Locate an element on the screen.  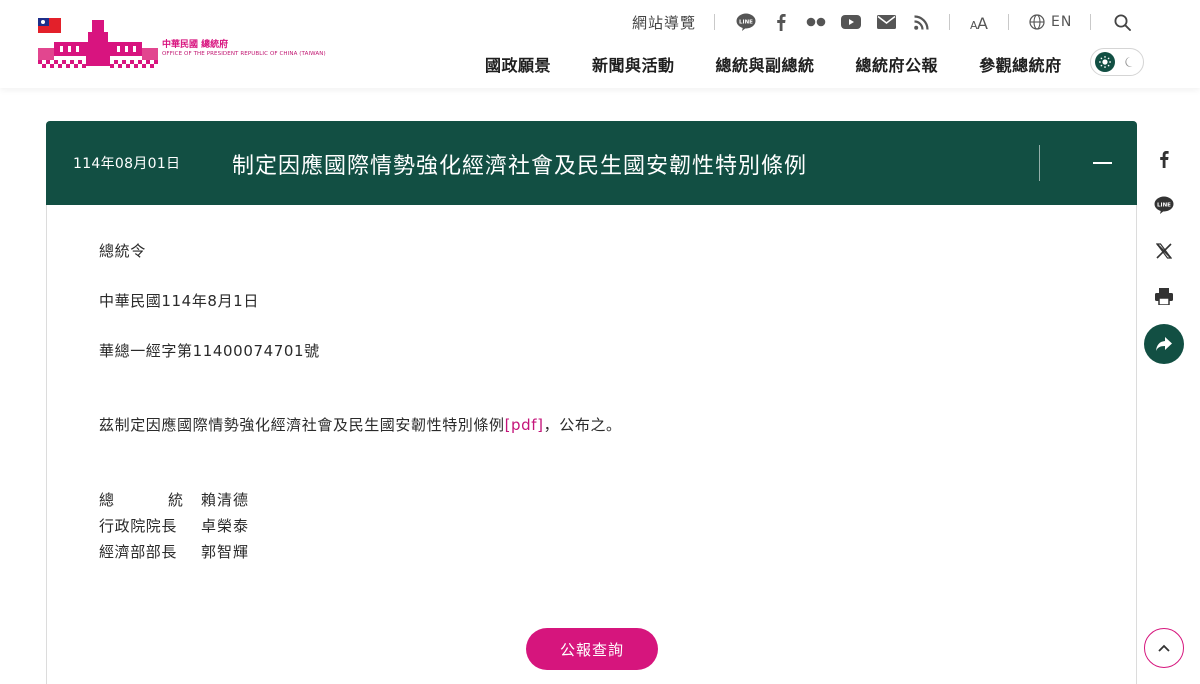
back-to-top-button is located at coordinates (1164, 648).